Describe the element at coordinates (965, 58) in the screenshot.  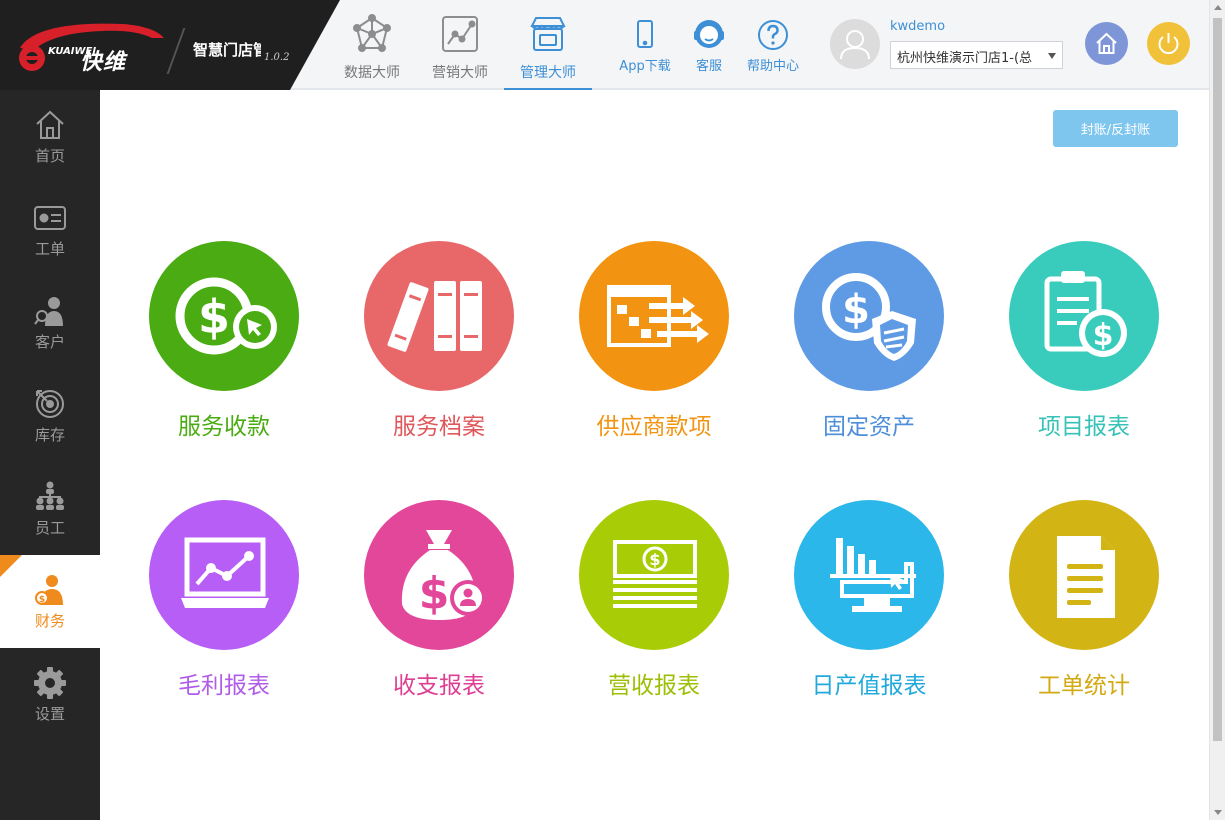
I see `store-select-value: 杭州快维演示门店1-(总` at that location.